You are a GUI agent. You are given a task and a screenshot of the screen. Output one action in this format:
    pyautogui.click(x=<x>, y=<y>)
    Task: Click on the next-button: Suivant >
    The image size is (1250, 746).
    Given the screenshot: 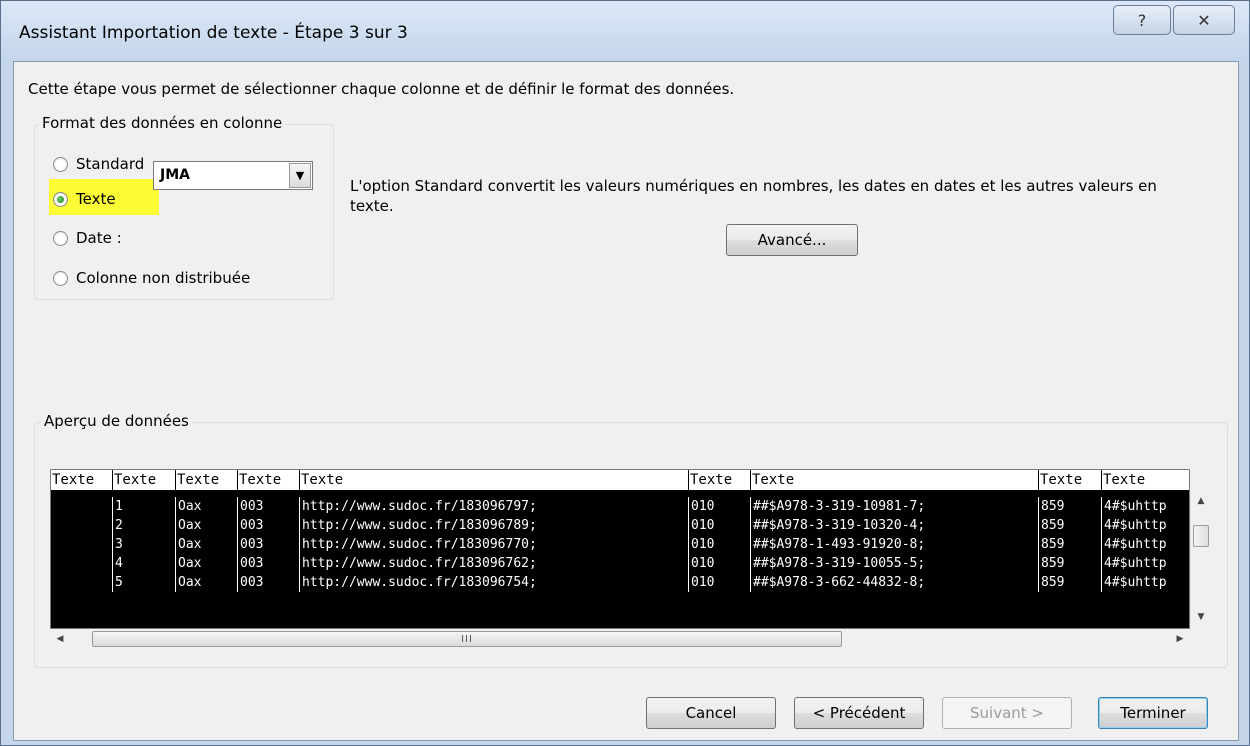 What is the action you would take?
    pyautogui.click(x=1007, y=713)
    